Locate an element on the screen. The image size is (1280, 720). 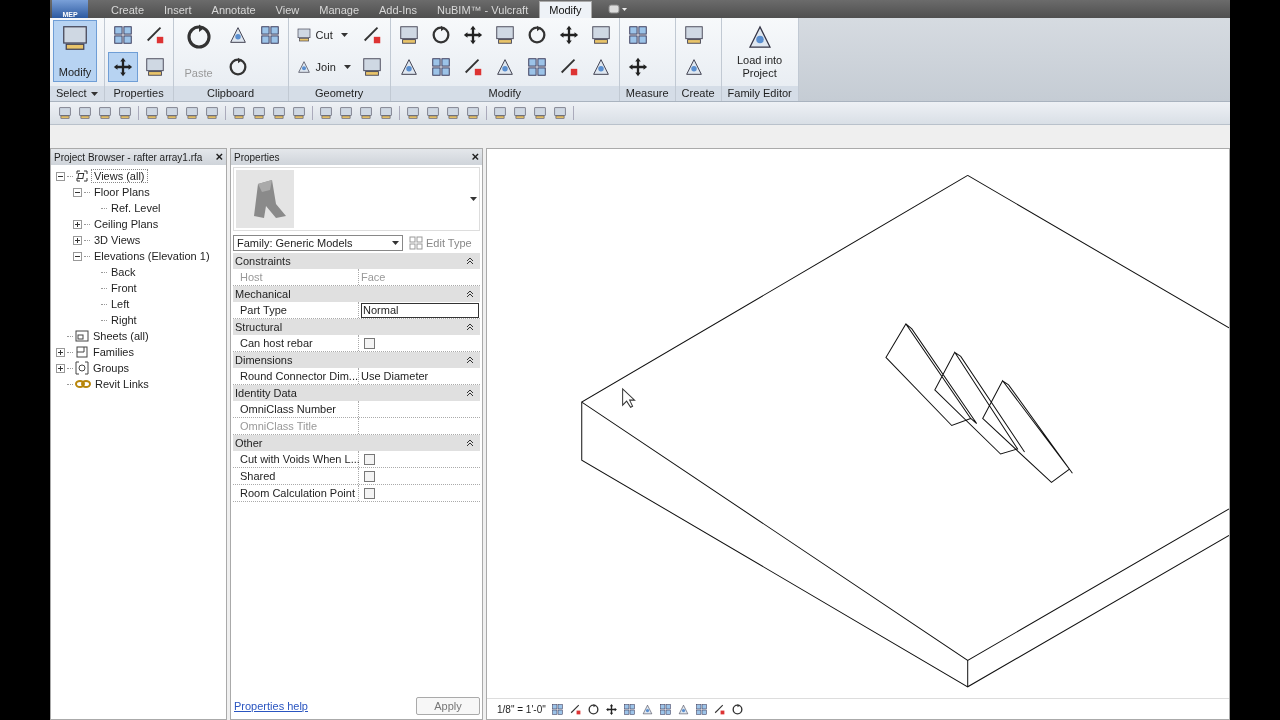
panel-title: Family Editor is located at coordinates (759, 93).